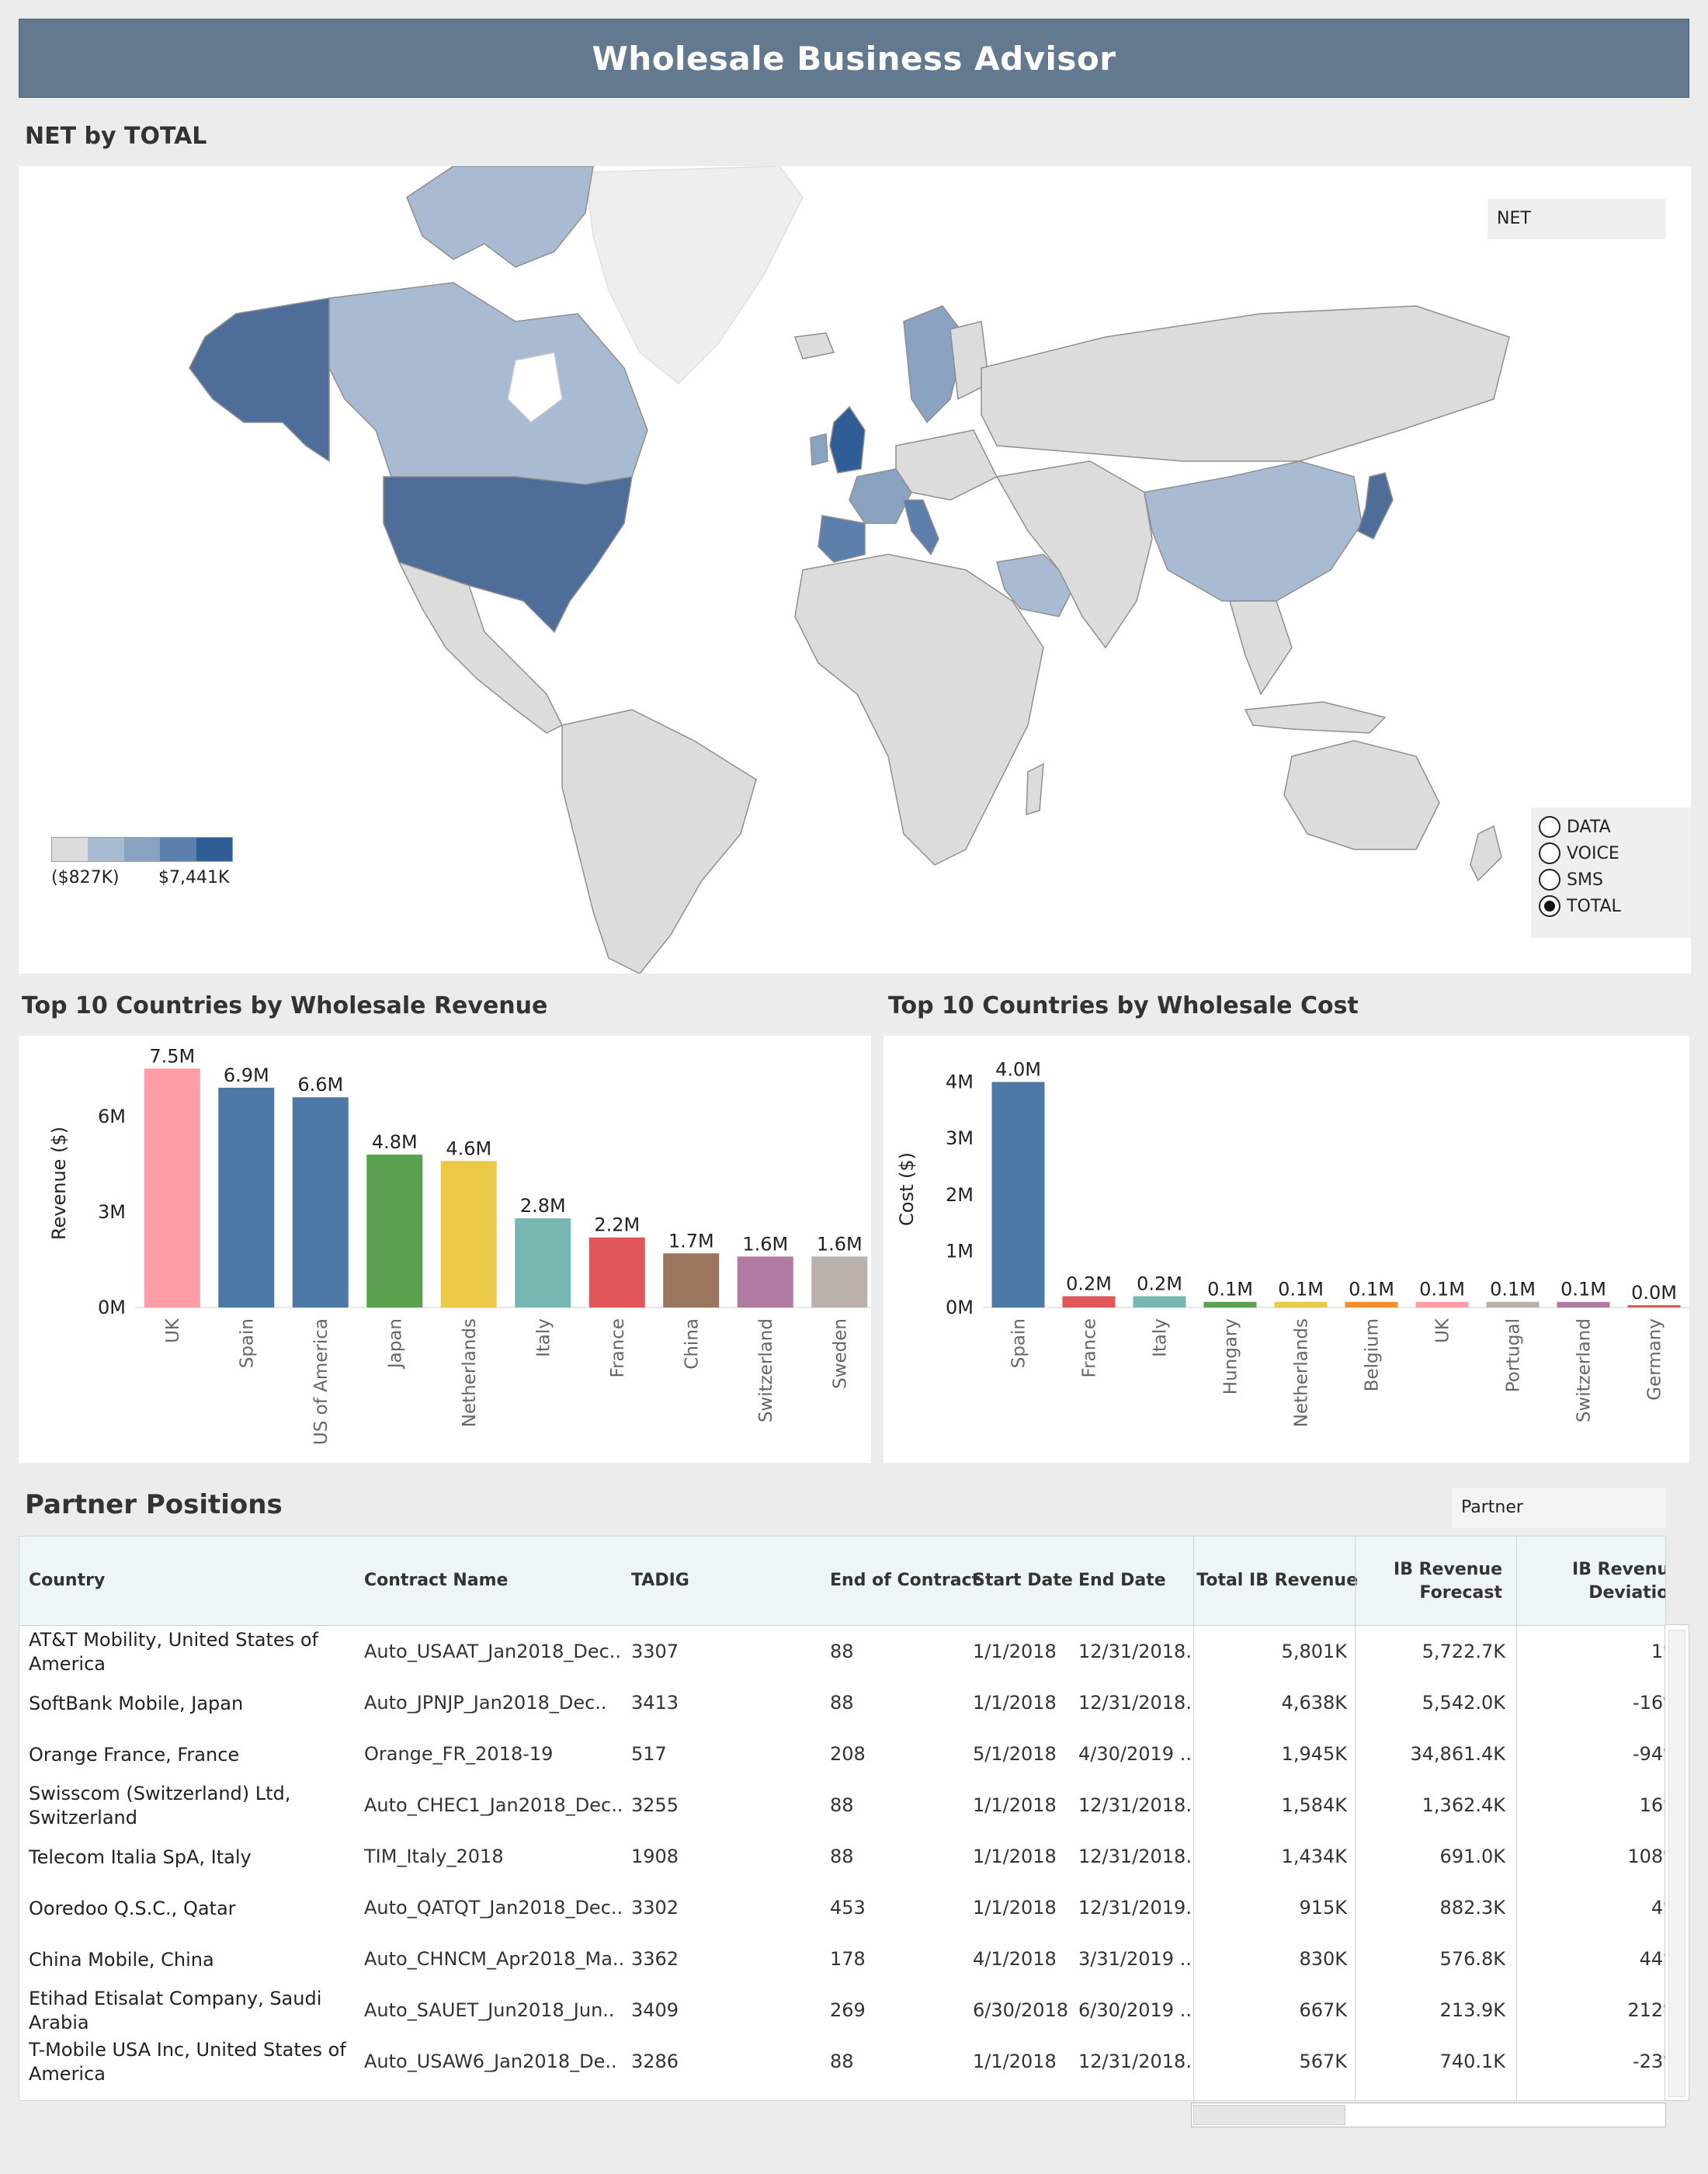 This screenshot has width=1708, height=2174. I want to click on cell-forecast: 882.3K, so click(1472, 1908).